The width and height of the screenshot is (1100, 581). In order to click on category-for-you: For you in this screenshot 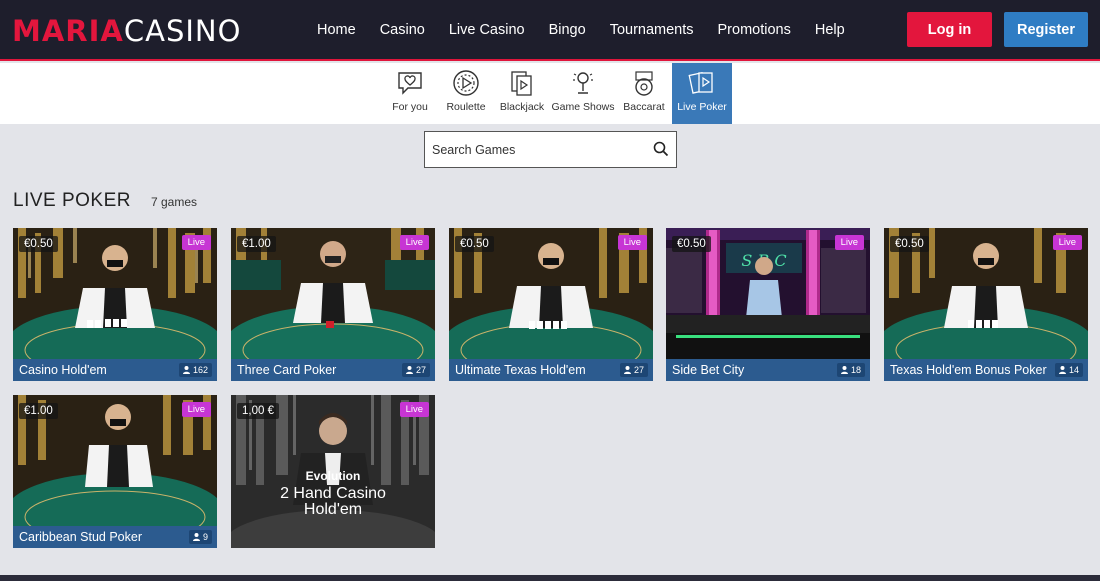, I will do `click(410, 93)`.